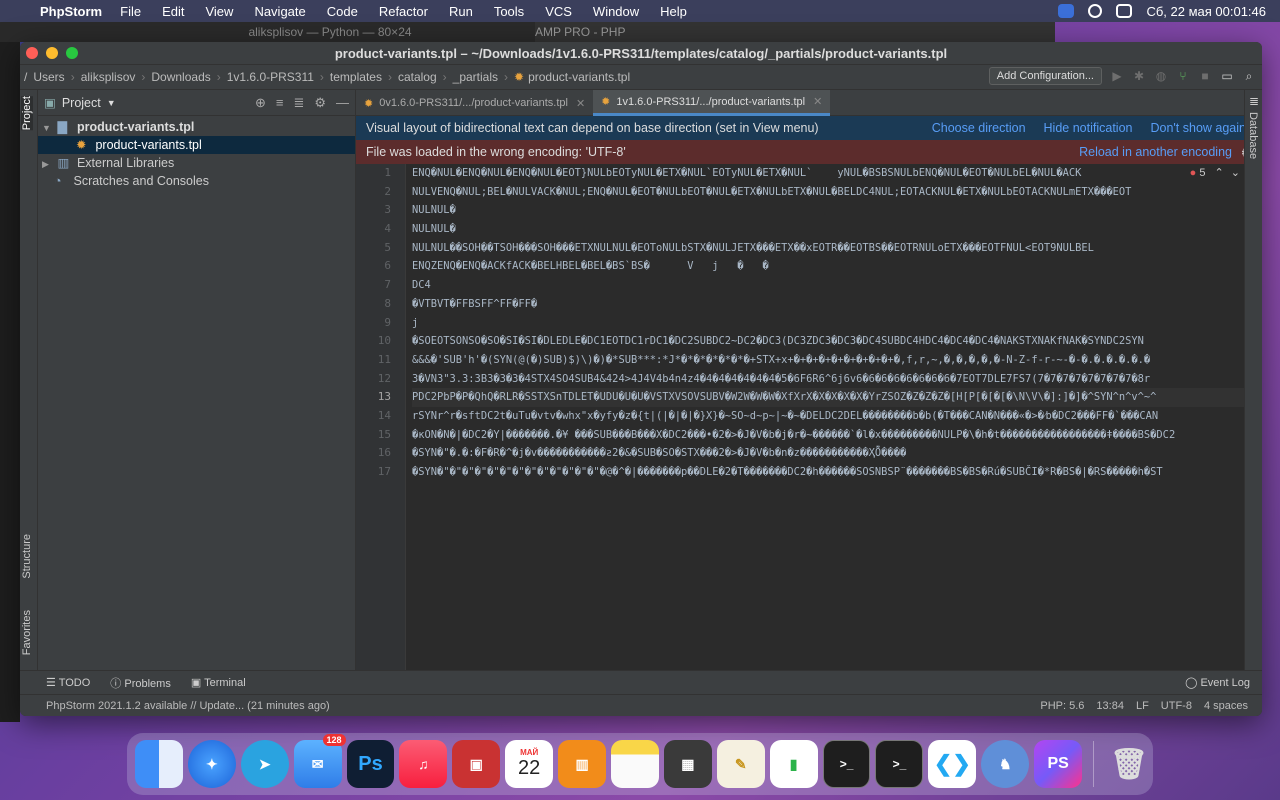 The width and height of the screenshot is (1280, 800). I want to click on mail-icon: ✉ 128, so click(319, 761).